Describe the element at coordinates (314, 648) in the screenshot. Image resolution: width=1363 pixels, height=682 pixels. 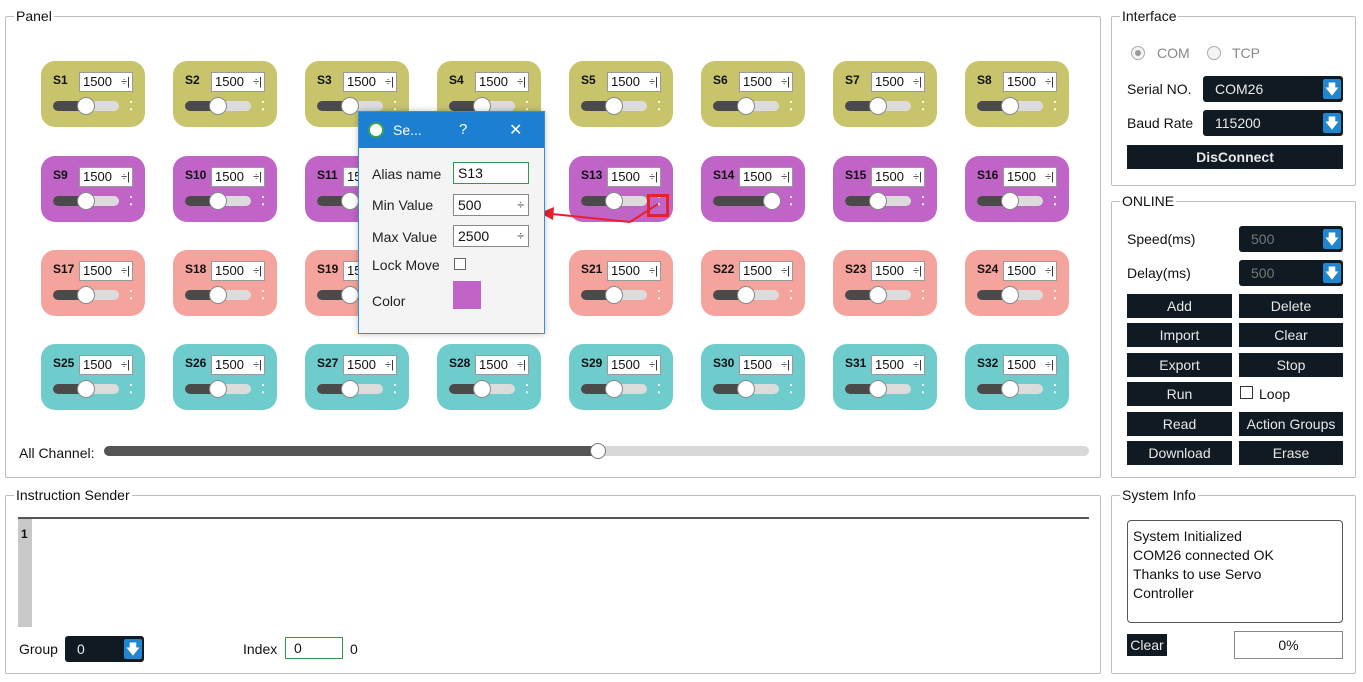
I see `index-input: 0` at that location.